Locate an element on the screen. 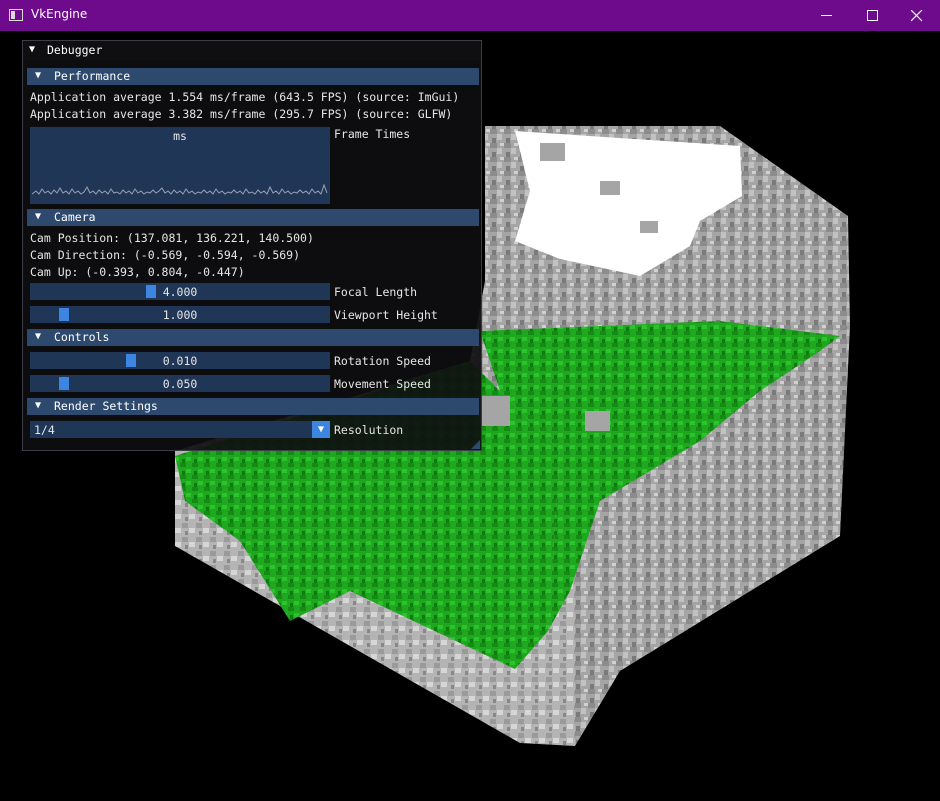  frame-times-plot: ms is located at coordinates (180, 165).